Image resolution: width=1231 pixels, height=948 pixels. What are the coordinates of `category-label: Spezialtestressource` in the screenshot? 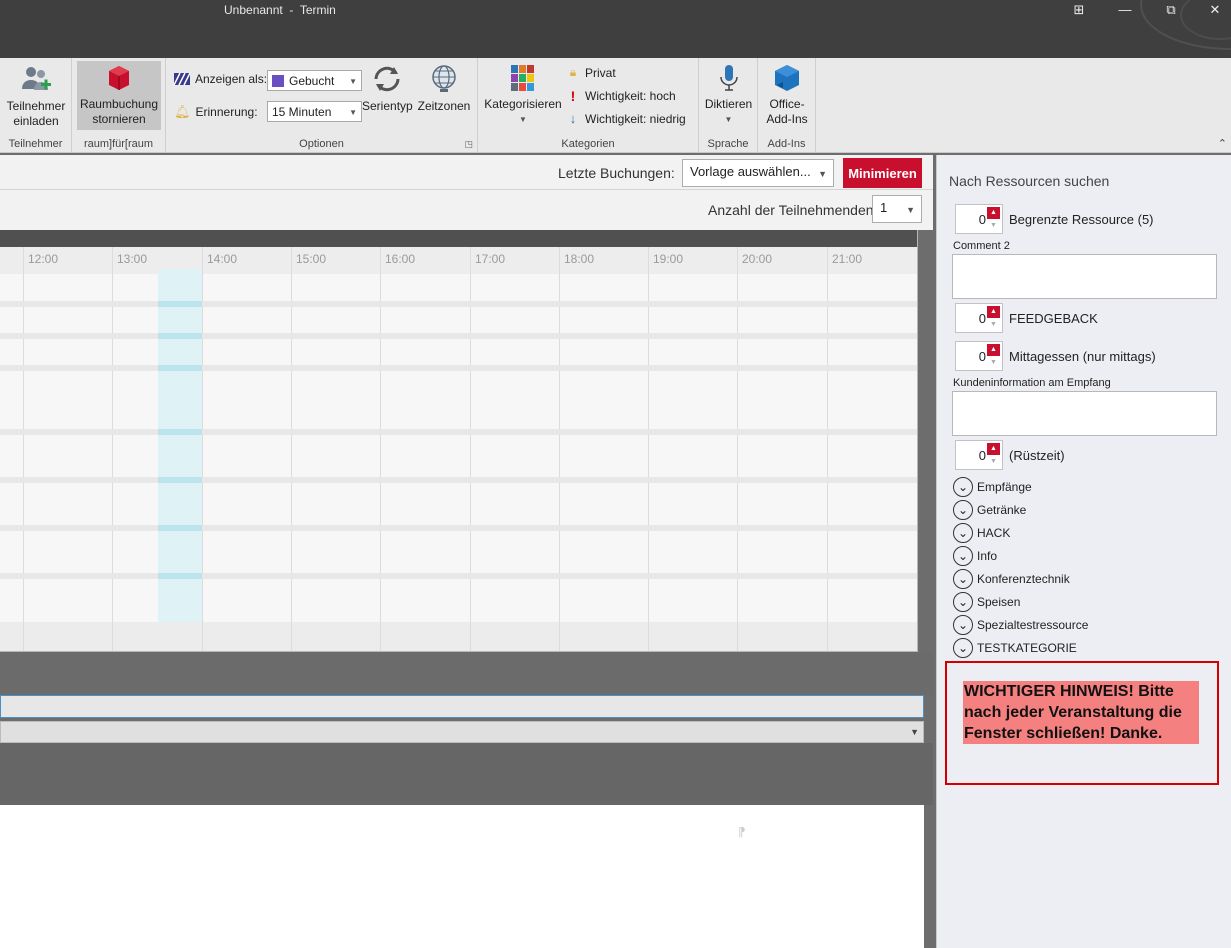 It's located at (1033, 625).